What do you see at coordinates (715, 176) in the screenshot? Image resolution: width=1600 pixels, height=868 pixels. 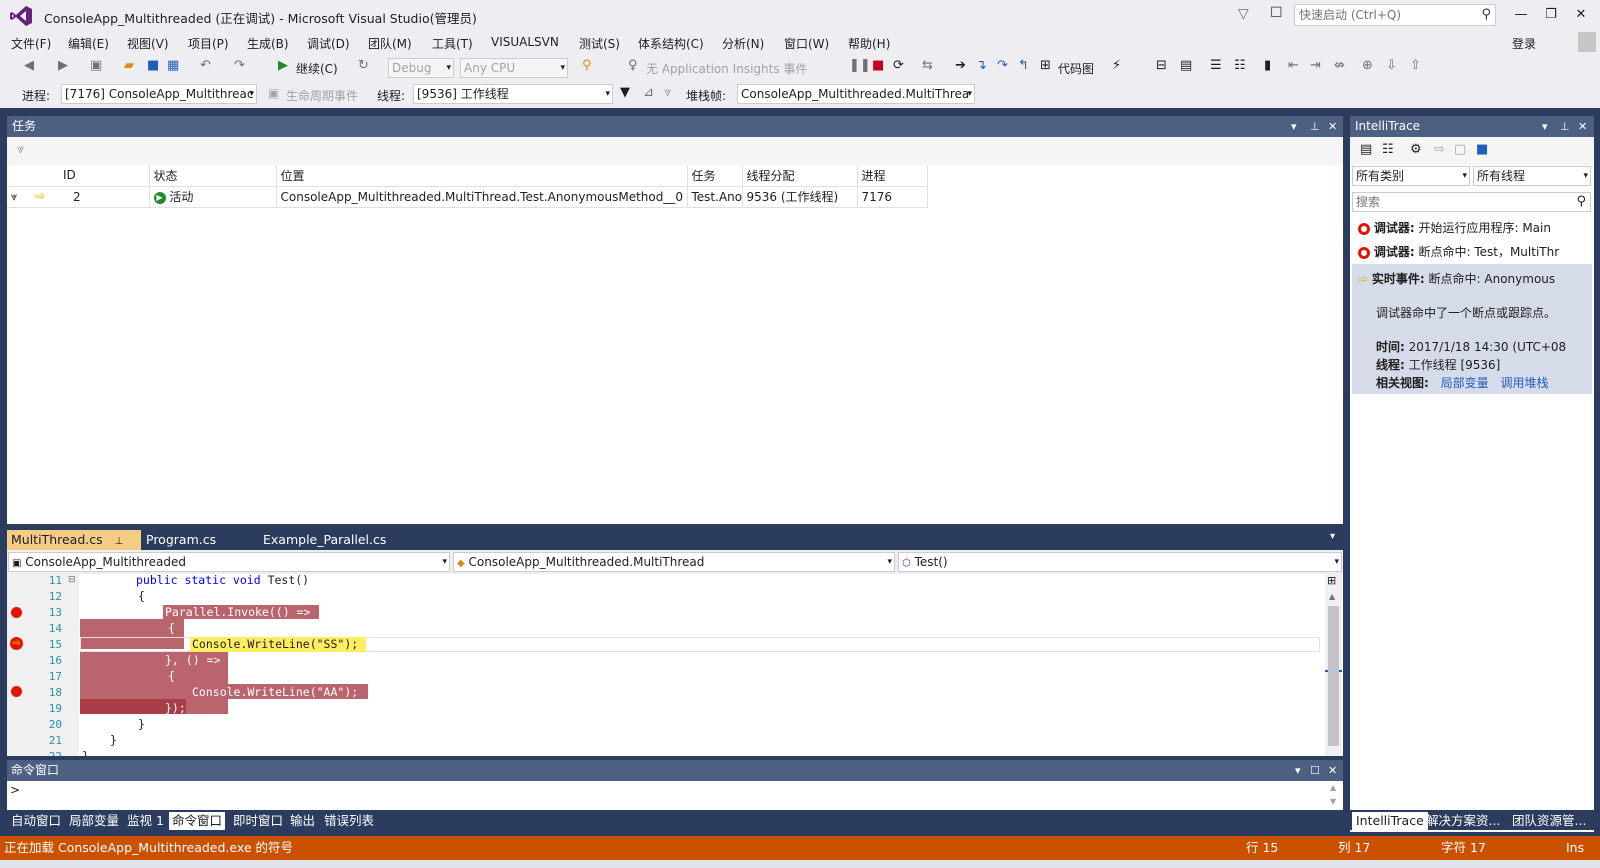 I see `column-header-task: 任务` at bounding box center [715, 176].